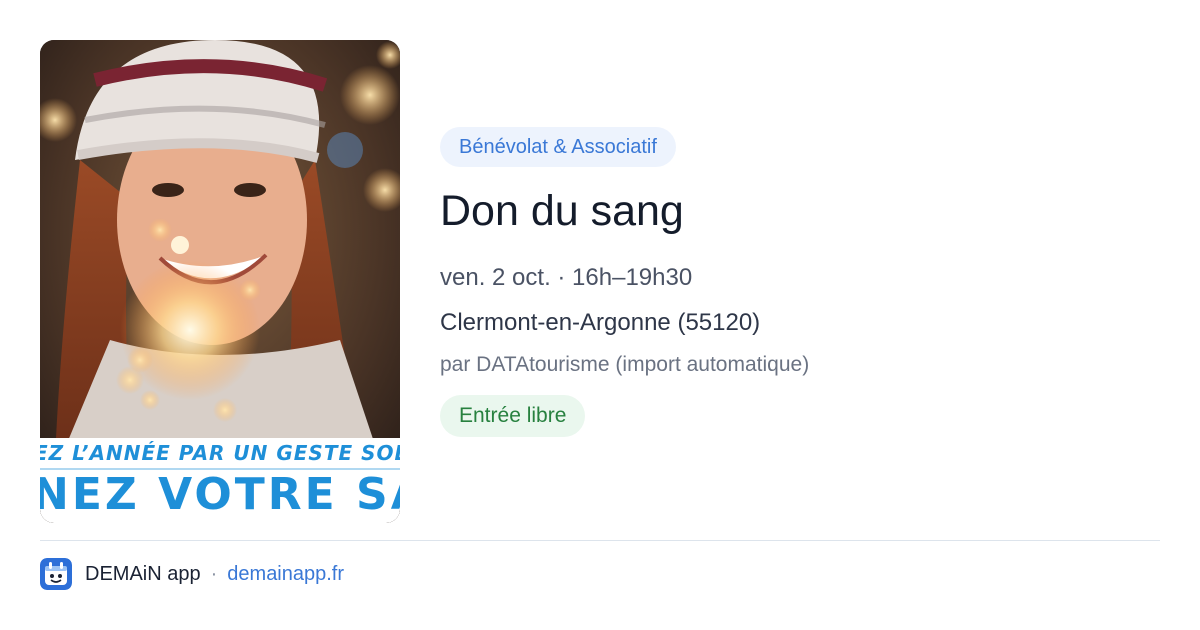 This screenshot has height=630, width=1200. Describe the element at coordinates (600, 322) in the screenshot. I see `event-location: Clermont-en-Argonne (55120)` at that location.